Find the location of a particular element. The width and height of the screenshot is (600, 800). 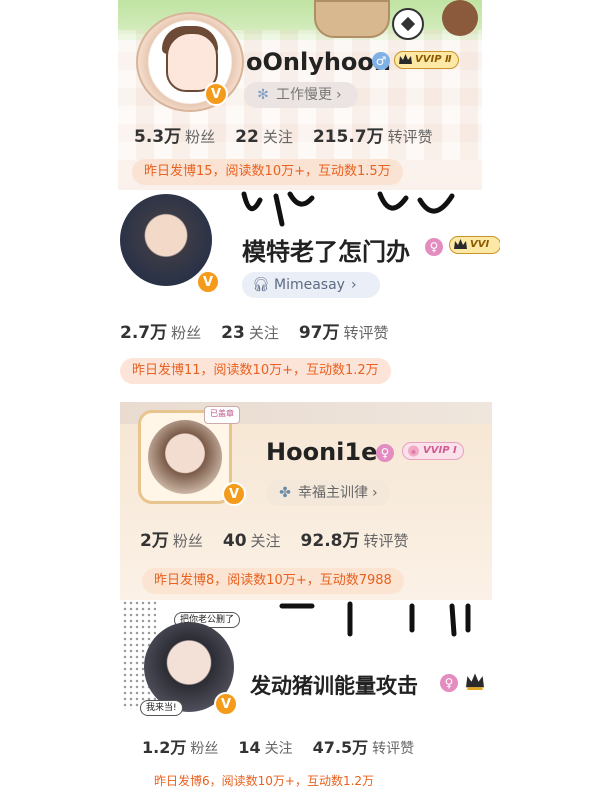

followers-count: 1.2万 is located at coordinates (164, 747).